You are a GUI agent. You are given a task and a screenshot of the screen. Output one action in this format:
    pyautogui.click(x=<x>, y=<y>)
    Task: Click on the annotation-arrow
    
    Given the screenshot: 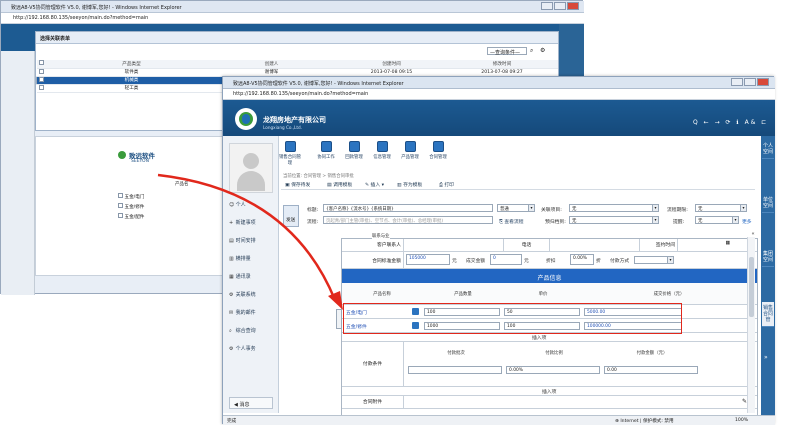 What is the action you would take?
    pyautogui.click(x=250, y=241)
    